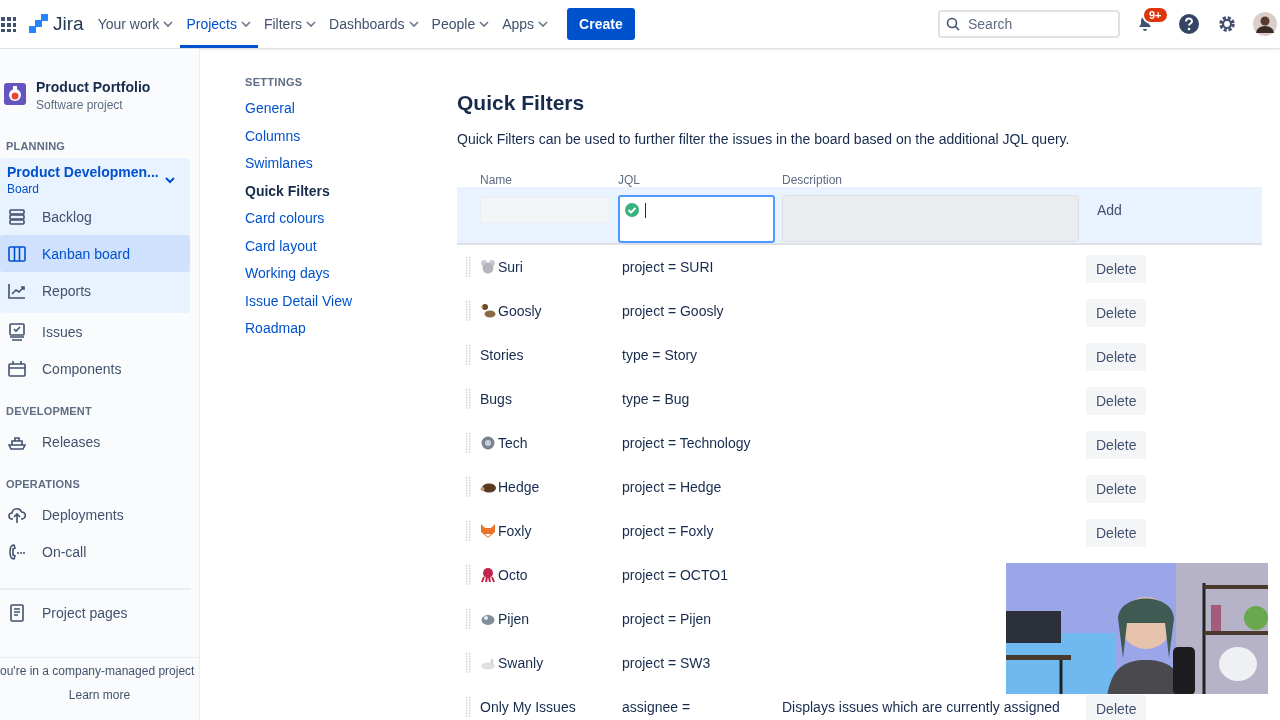 This screenshot has width=1280, height=720. Describe the element at coordinates (279, 169) in the screenshot. I see `settings-link: Swimlanes` at that location.